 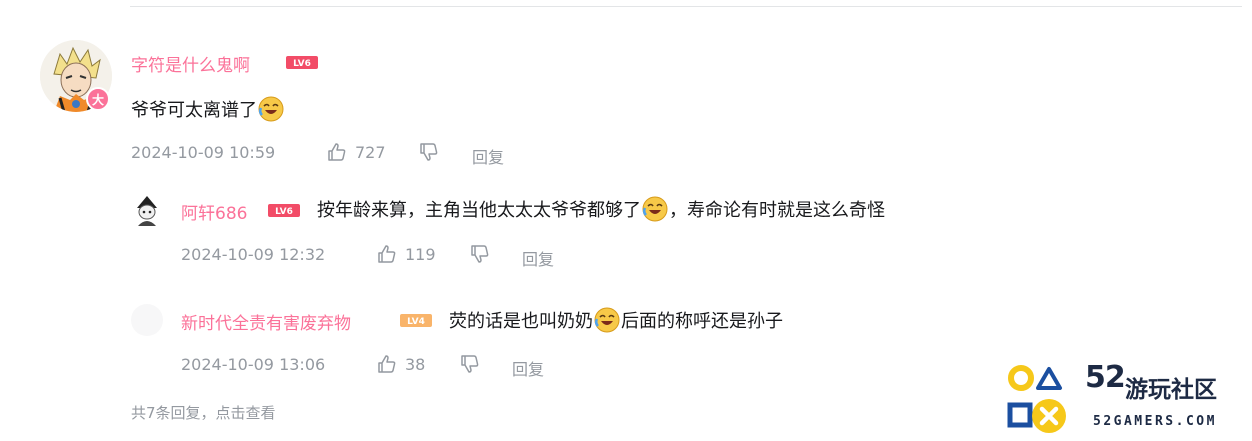 What do you see at coordinates (521, 321) in the screenshot?
I see `reply-text-part: 荧的话是也叫奶奶` at bounding box center [521, 321].